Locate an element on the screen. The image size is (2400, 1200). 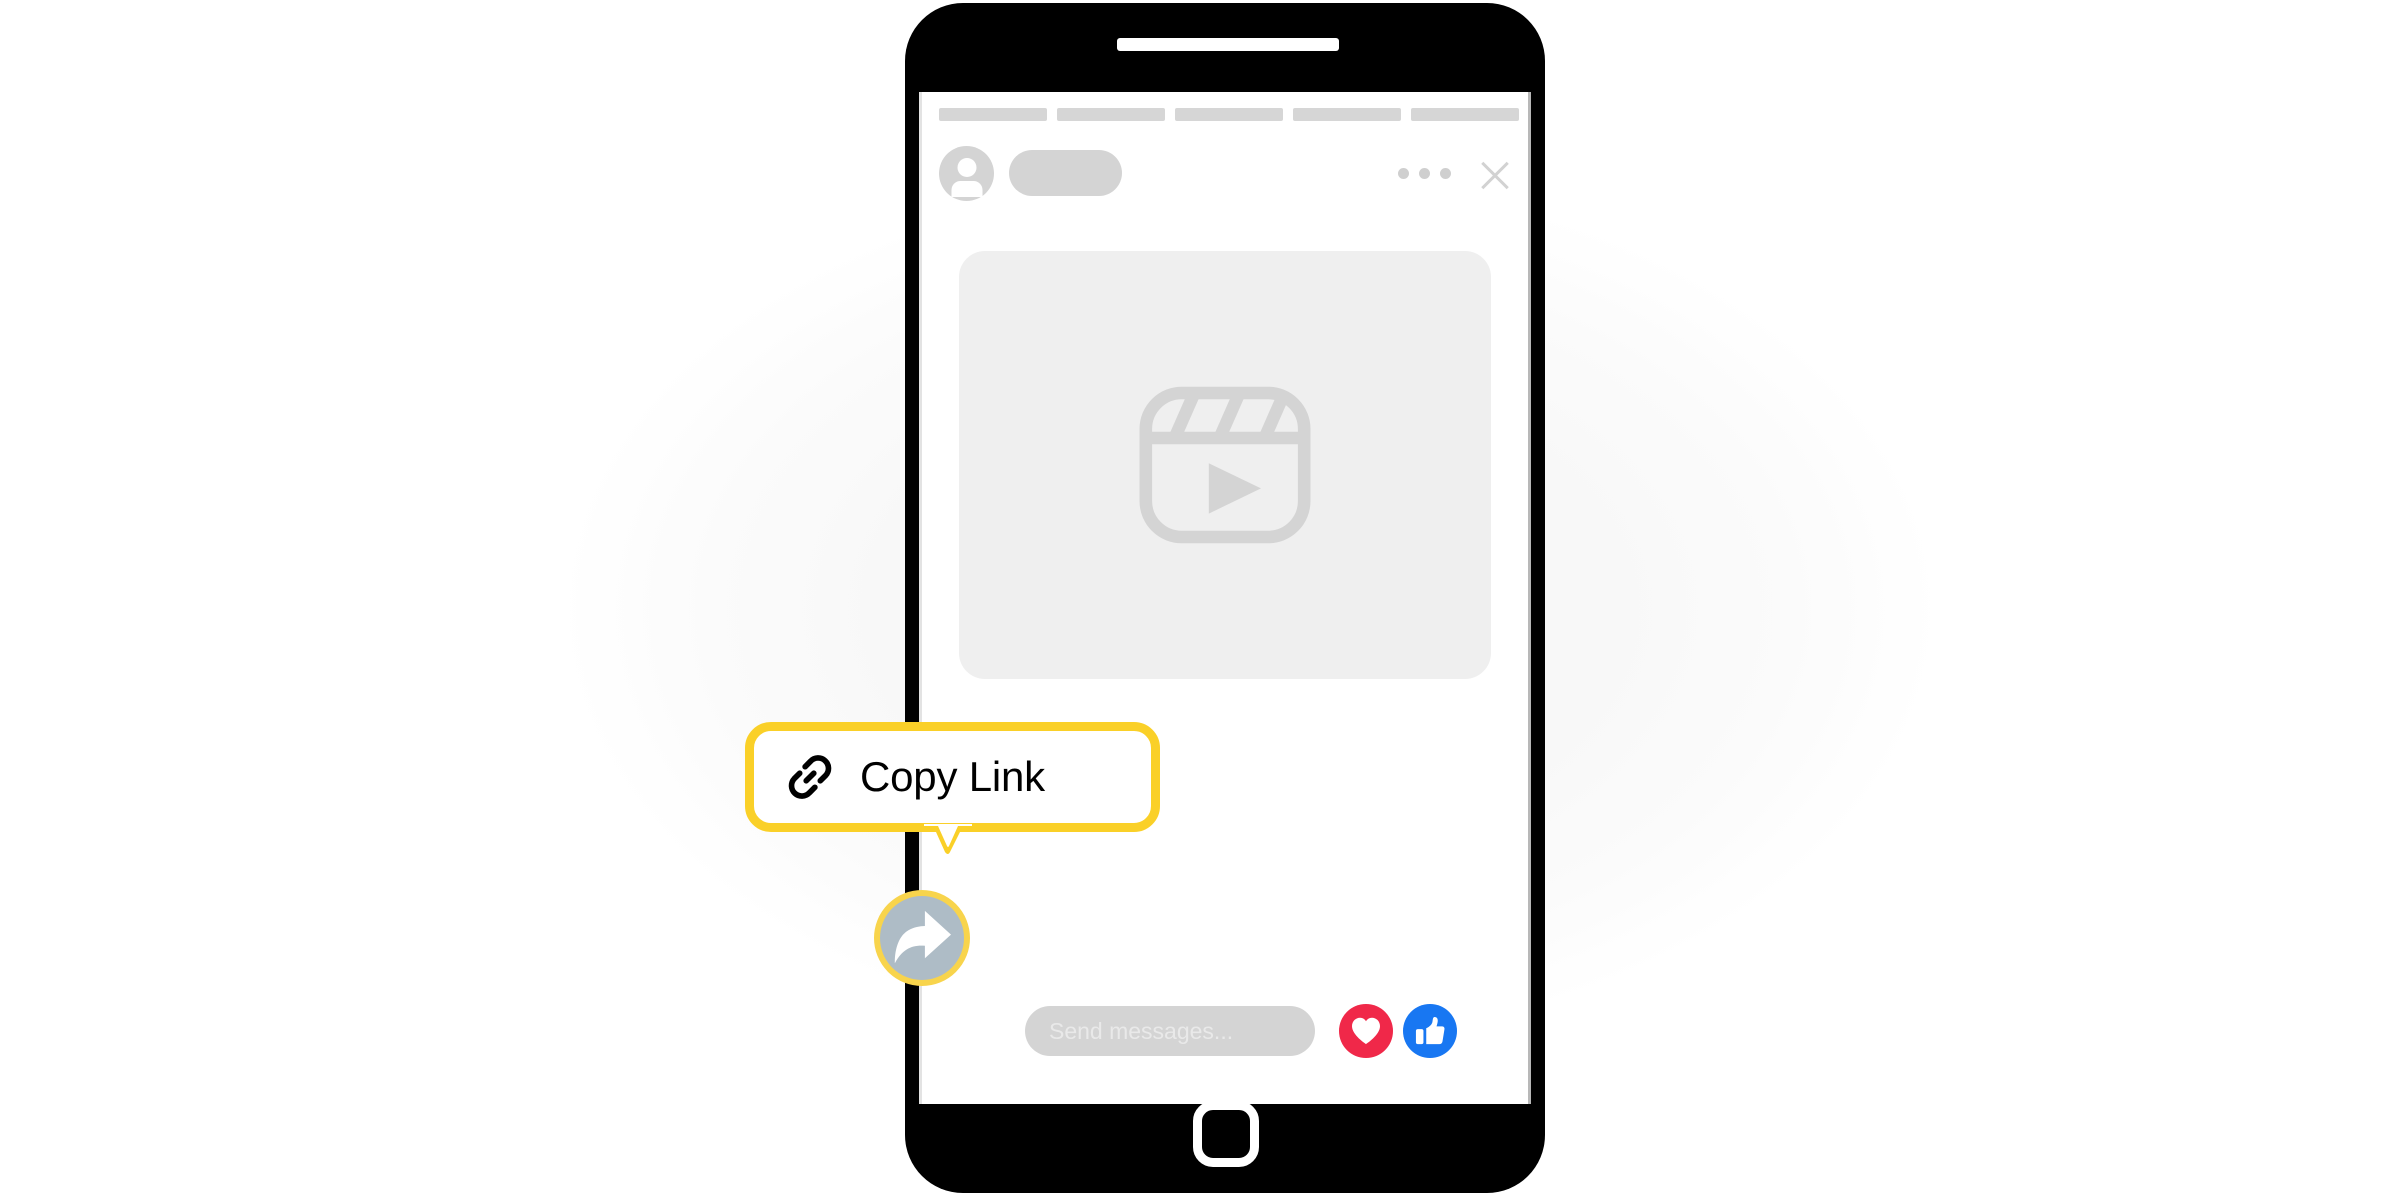
close-x-icon is located at coordinates (1495, 175).